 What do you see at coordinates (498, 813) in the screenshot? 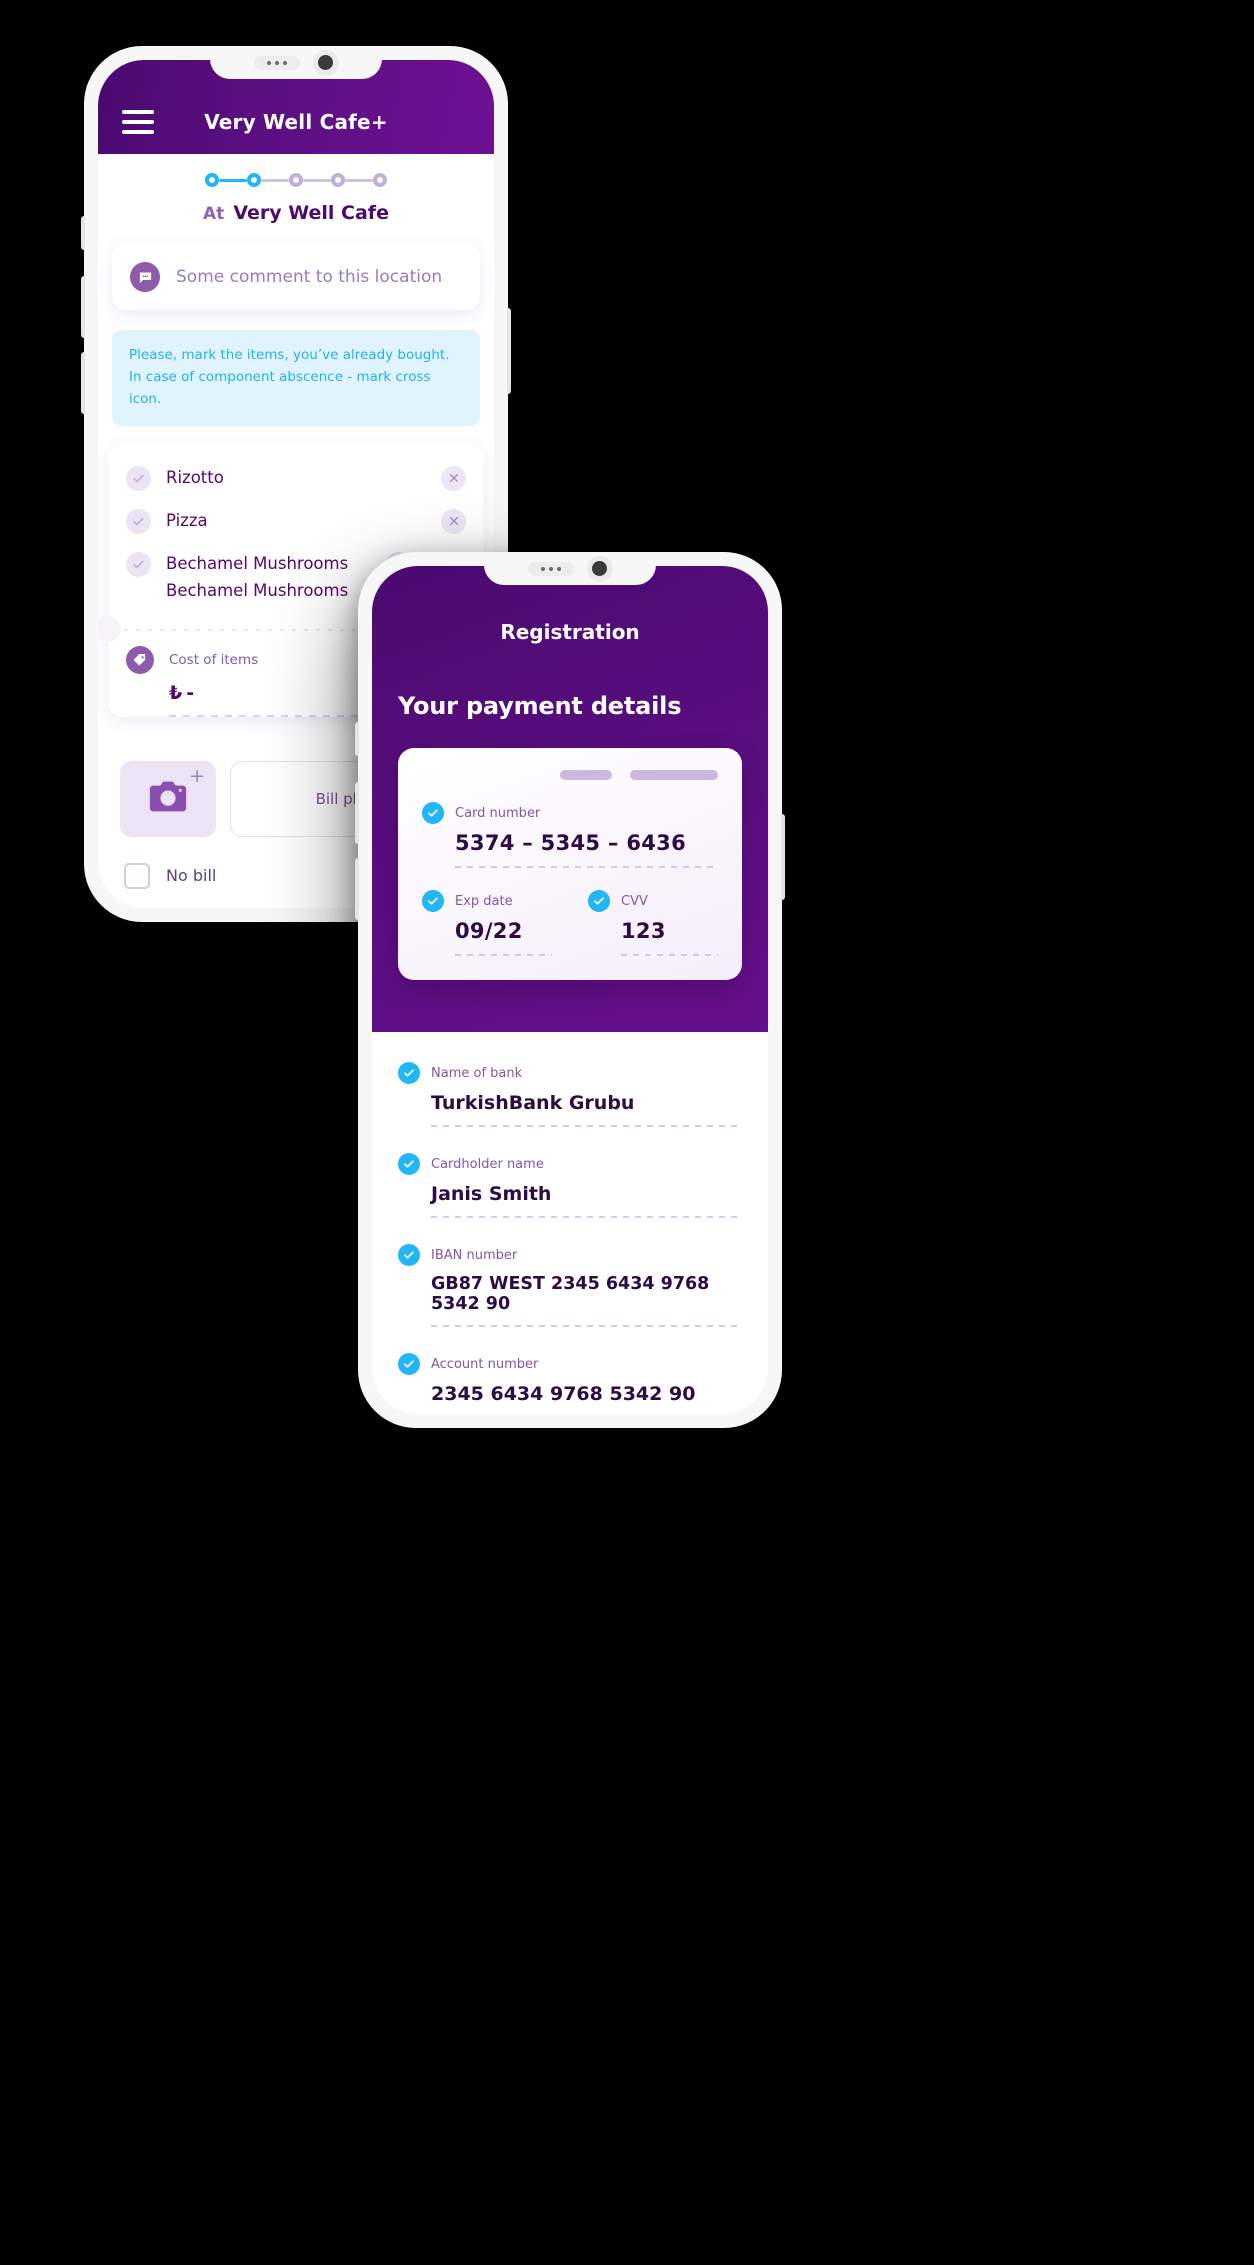
I see `card-number-label: Card number` at bounding box center [498, 813].